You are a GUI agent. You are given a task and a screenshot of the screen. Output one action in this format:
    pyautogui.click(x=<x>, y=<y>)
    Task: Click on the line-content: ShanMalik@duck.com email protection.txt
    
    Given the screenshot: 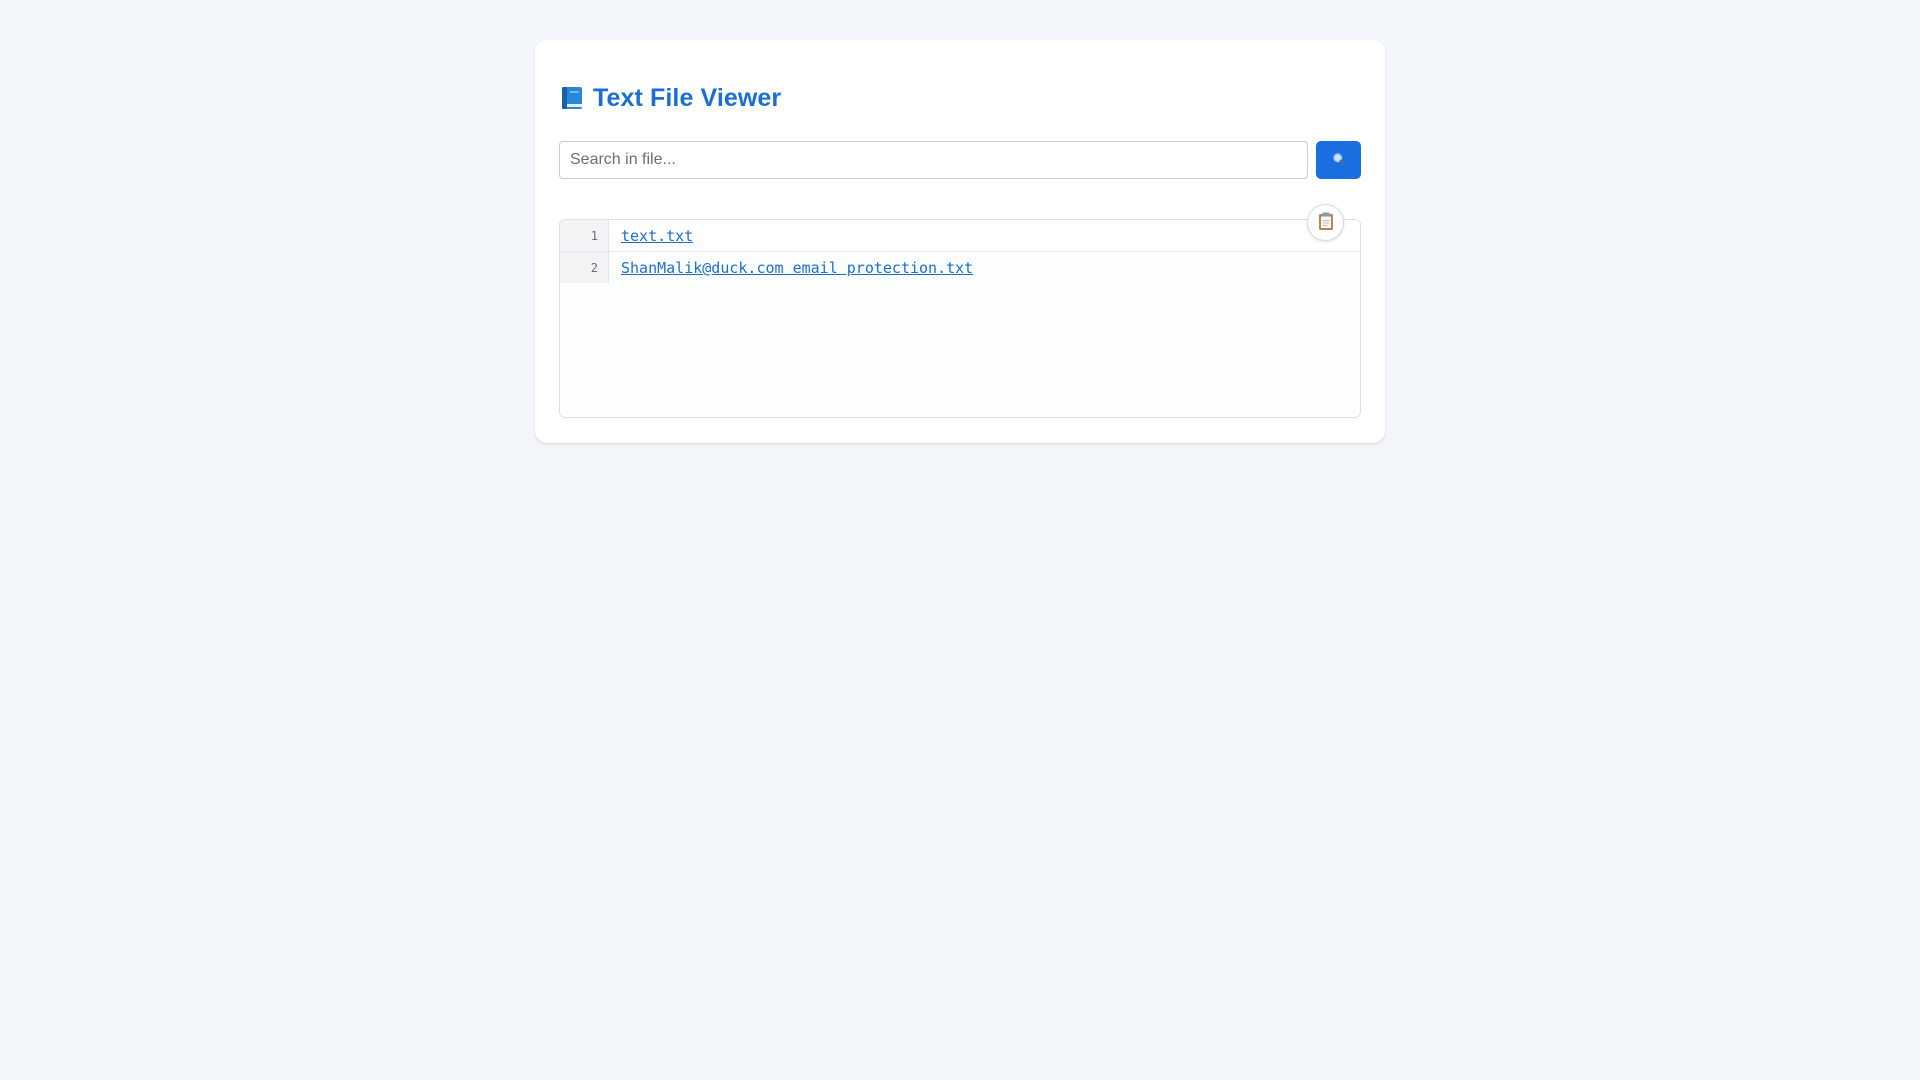 What is the action you would take?
    pyautogui.click(x=791, y=267)
    